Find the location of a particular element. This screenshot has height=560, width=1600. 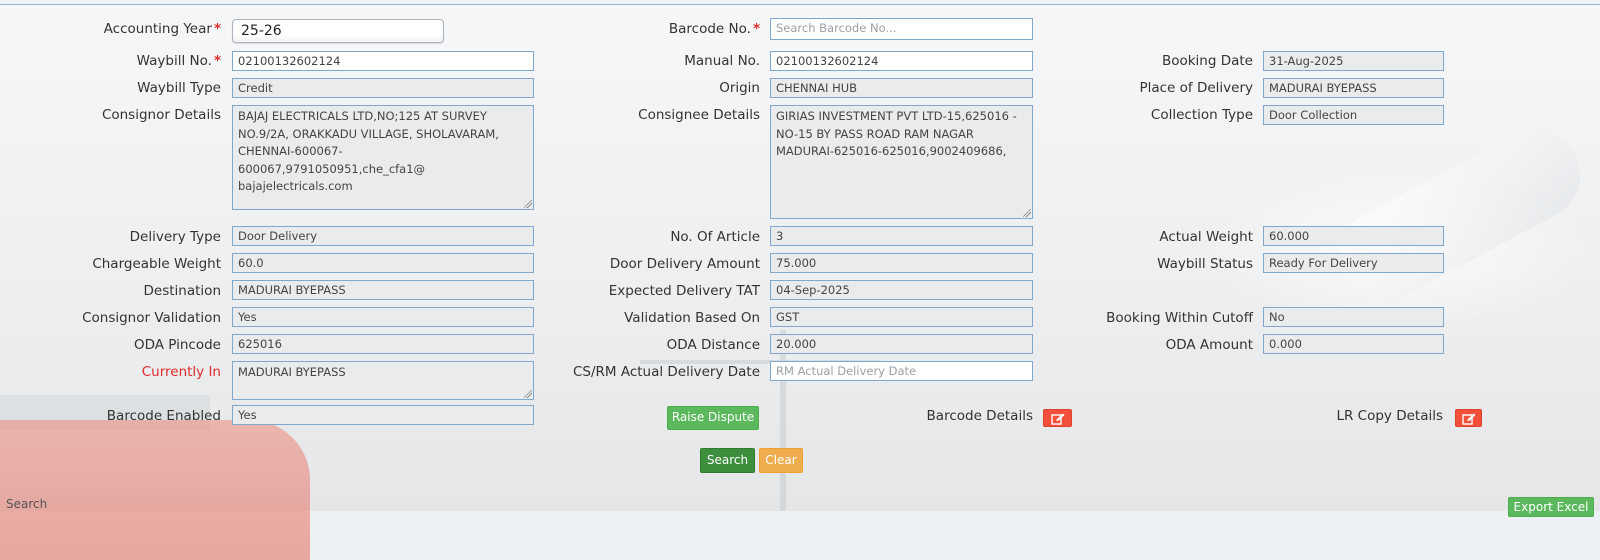

lr-copy-details-label: LR Copy Details is located at coordinates (1389, 416).